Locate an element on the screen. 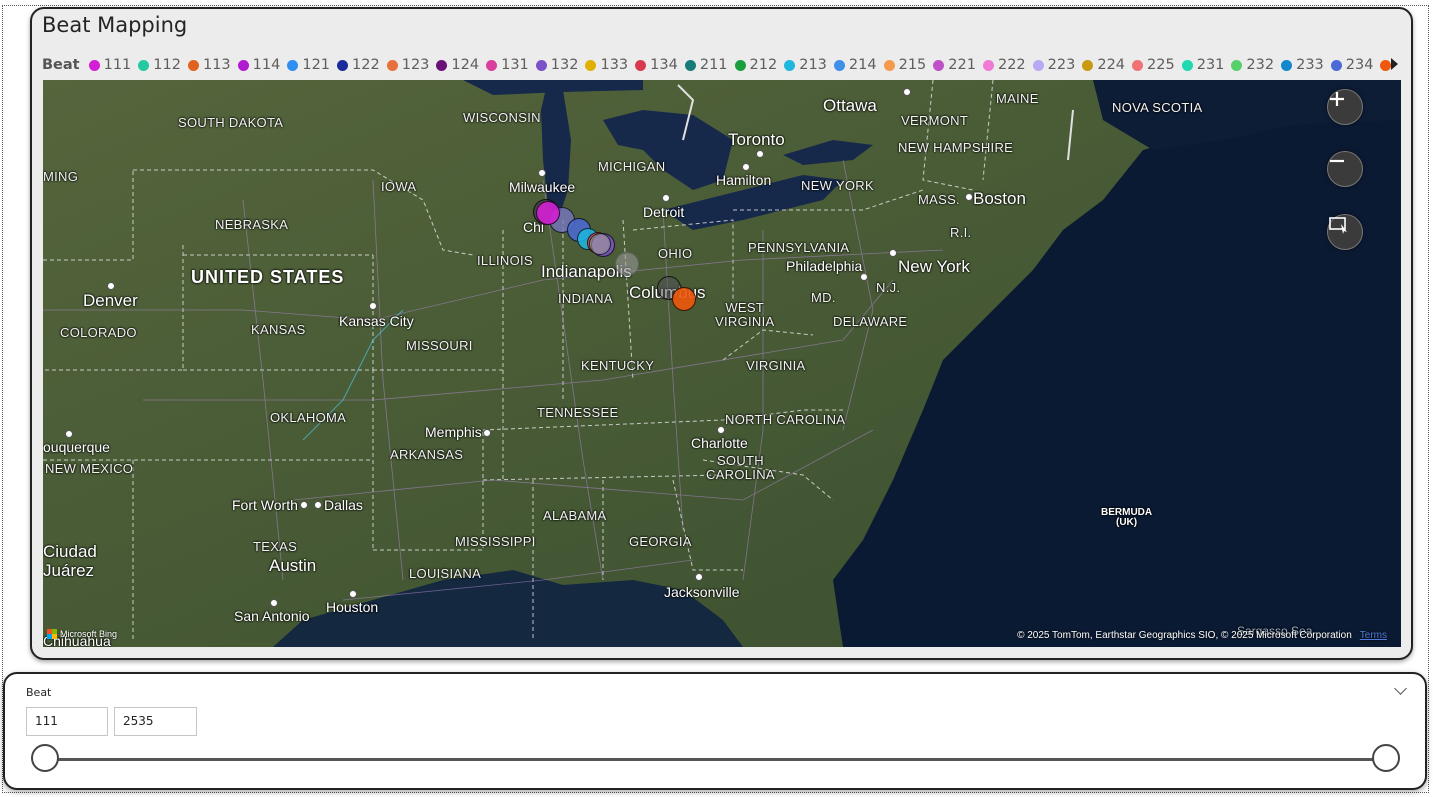 The width and height of the screenshot is (1433, 797). legend-label: 223 is located at coordinates (1061, 65).